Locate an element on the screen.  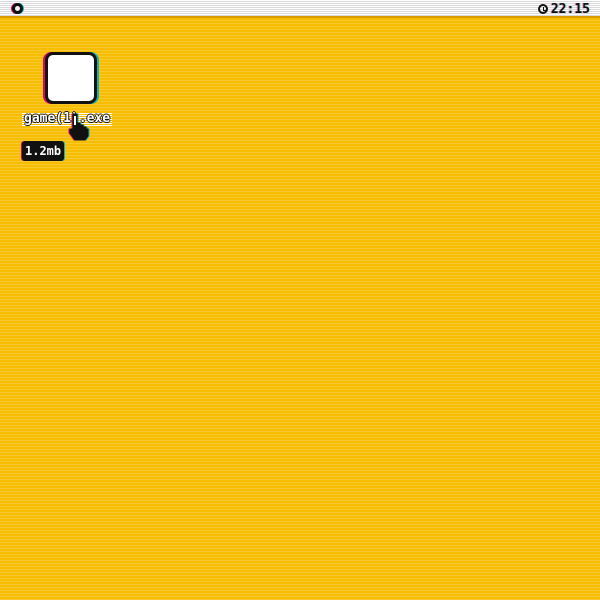
hand-pointer-icon is located at coordinates (79, 127).